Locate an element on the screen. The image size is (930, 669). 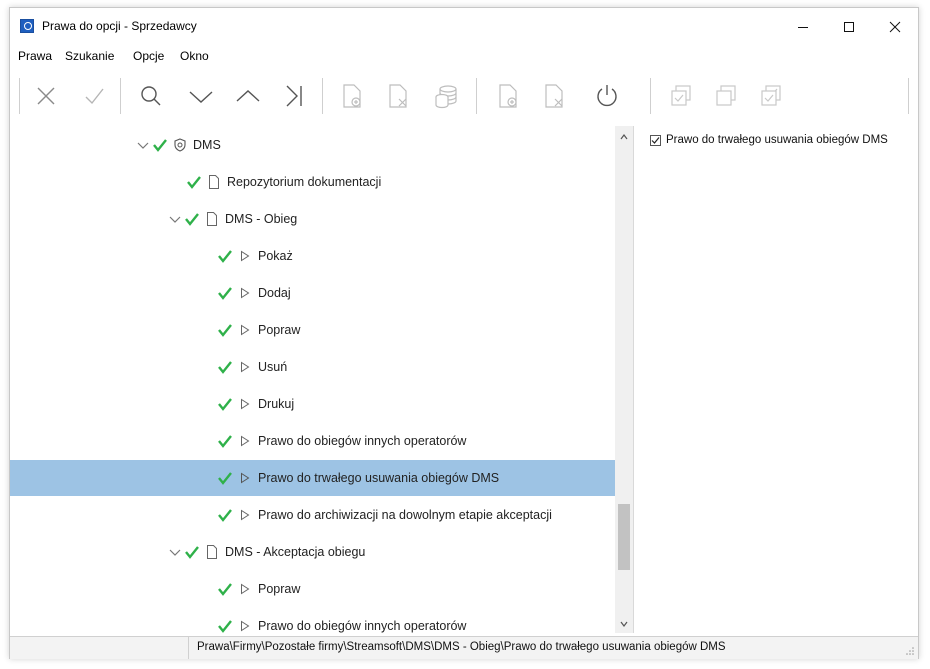
menu-opcje: Opcje is located at coordinates (148, 56).